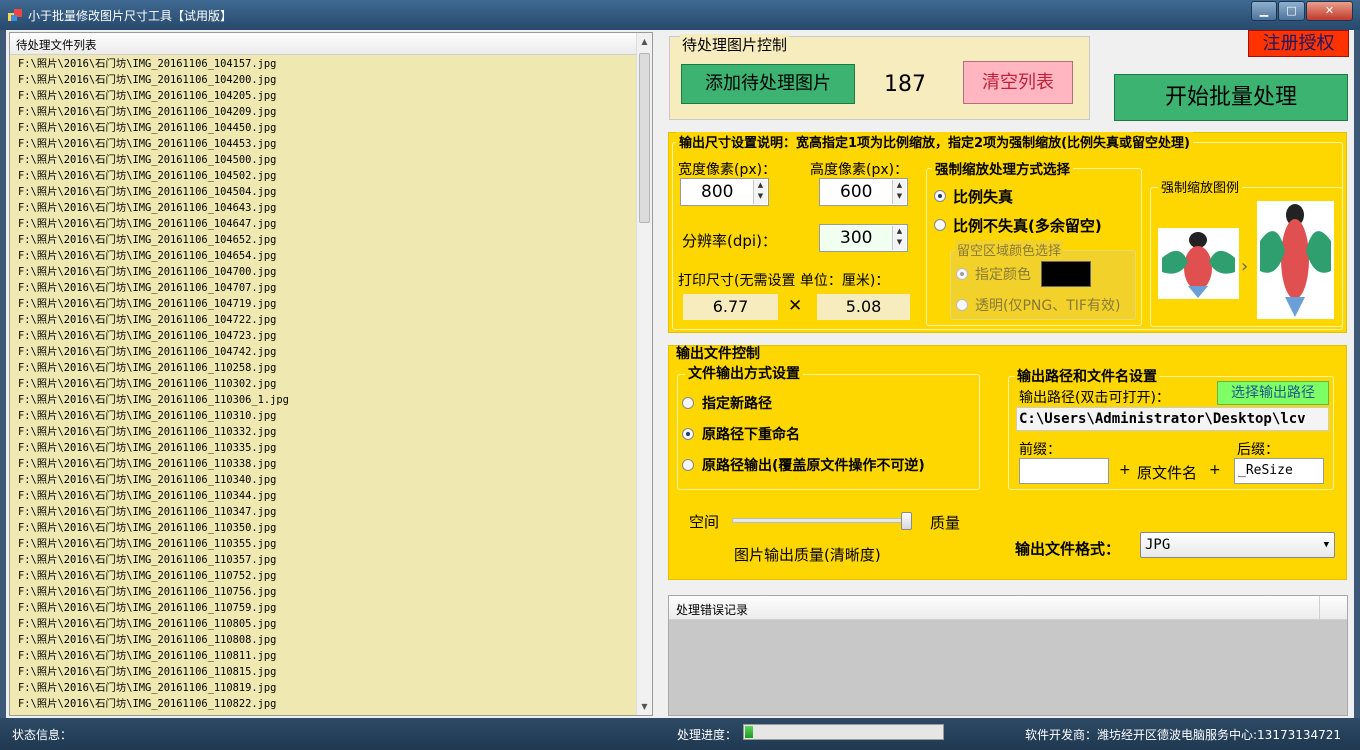 The height and width of the screenshot is (750, 1360). Describe the element at coordinates (863, 307) in the screenshot. I see `print-height: 5.08` at that location.